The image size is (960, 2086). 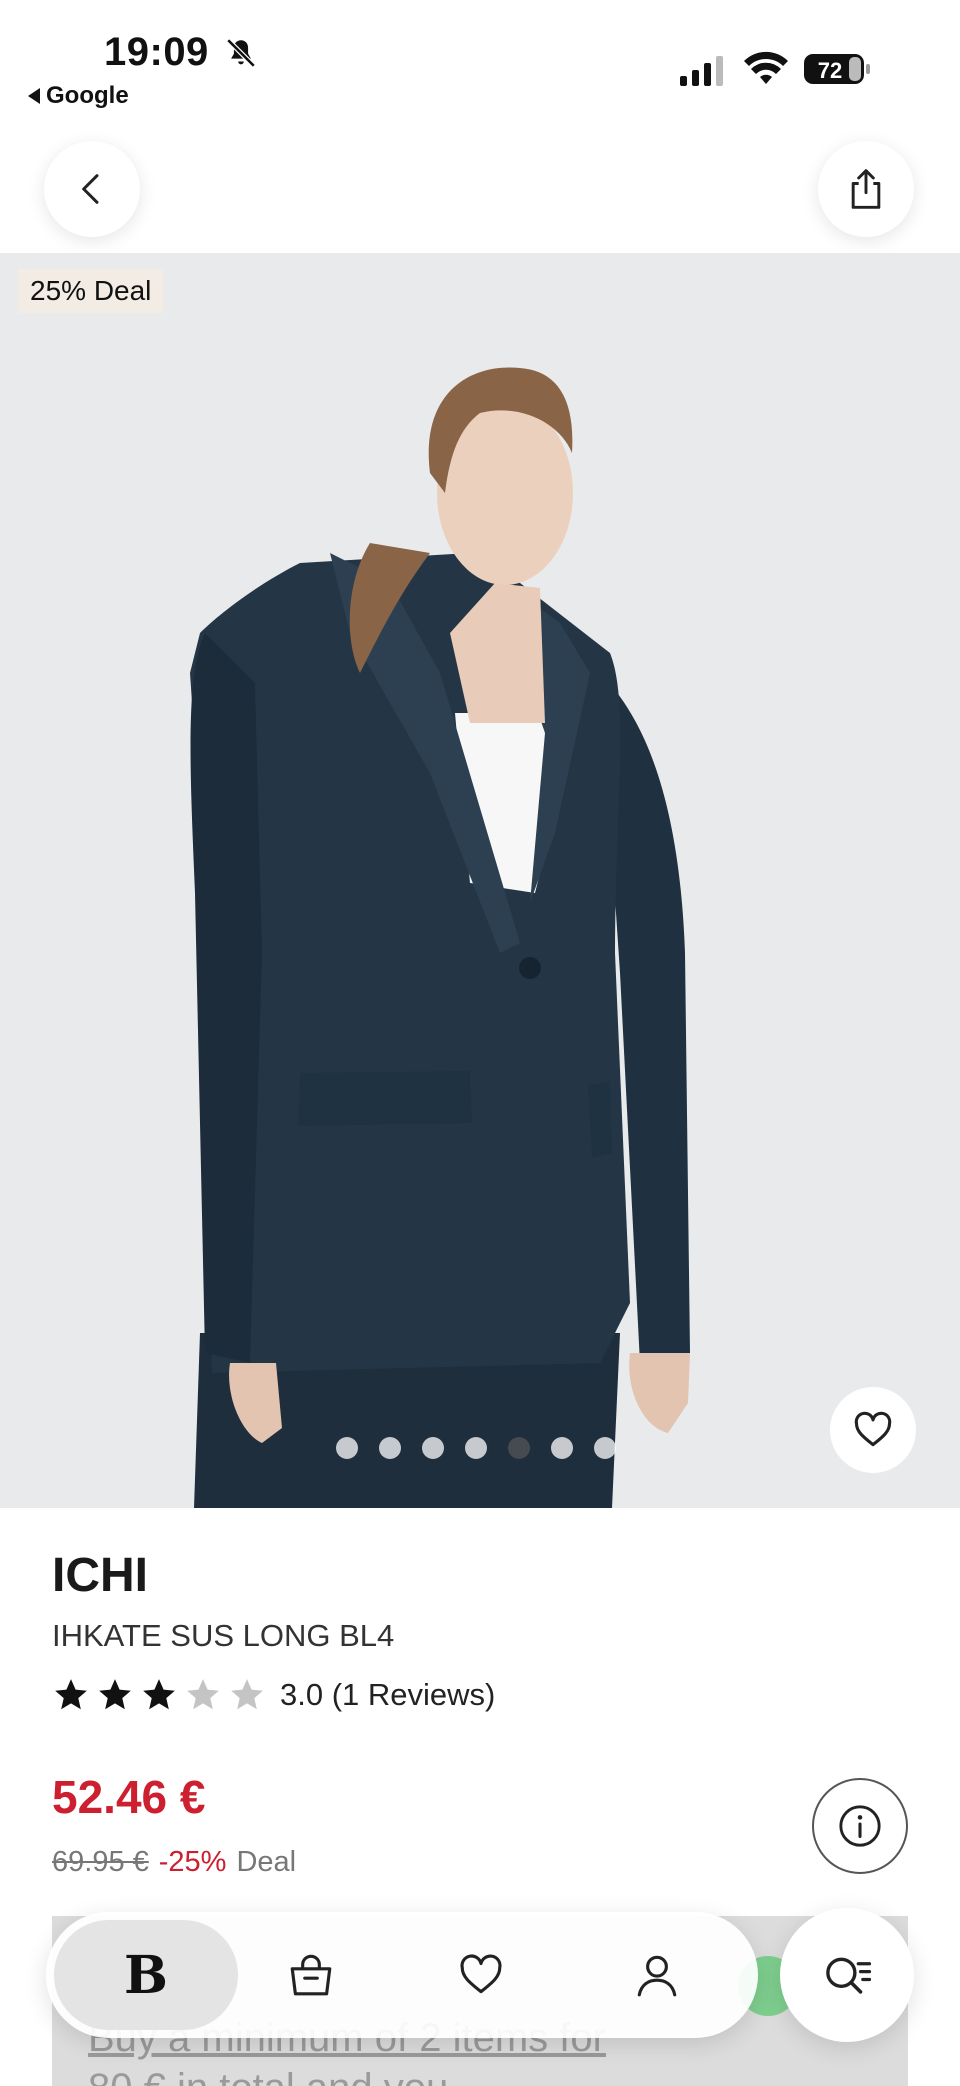 I want to click on carousel-pagination, so click(x=476, y=1448).